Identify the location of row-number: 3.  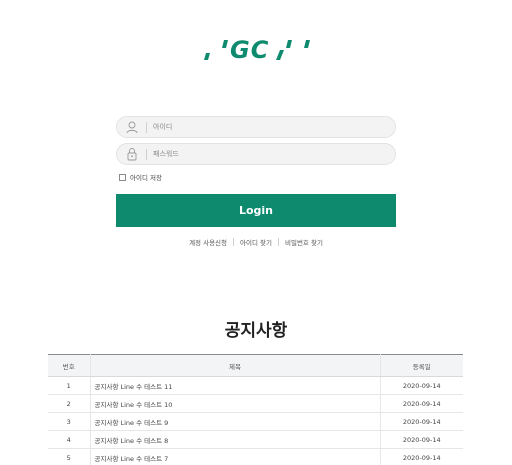
(69, 421).